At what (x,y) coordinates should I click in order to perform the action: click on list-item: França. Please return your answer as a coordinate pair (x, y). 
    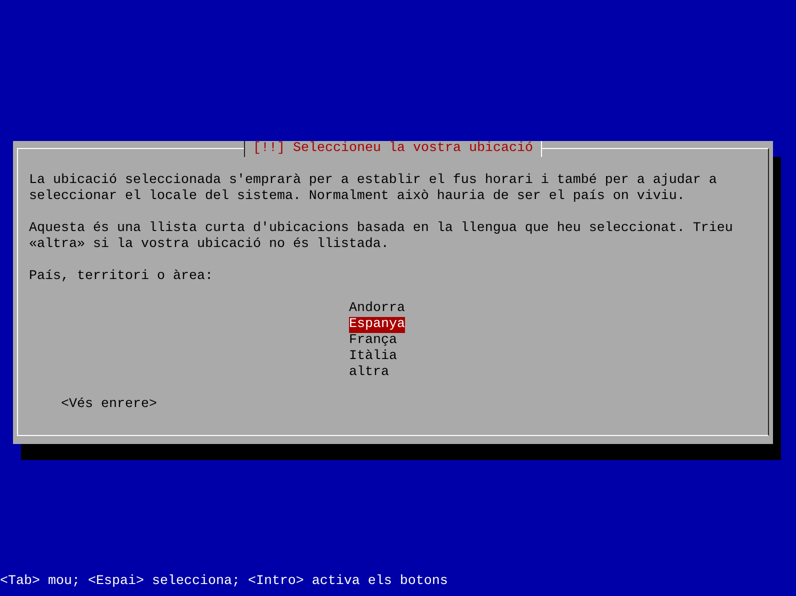
    Looking at the image, I should click on (373, 341).